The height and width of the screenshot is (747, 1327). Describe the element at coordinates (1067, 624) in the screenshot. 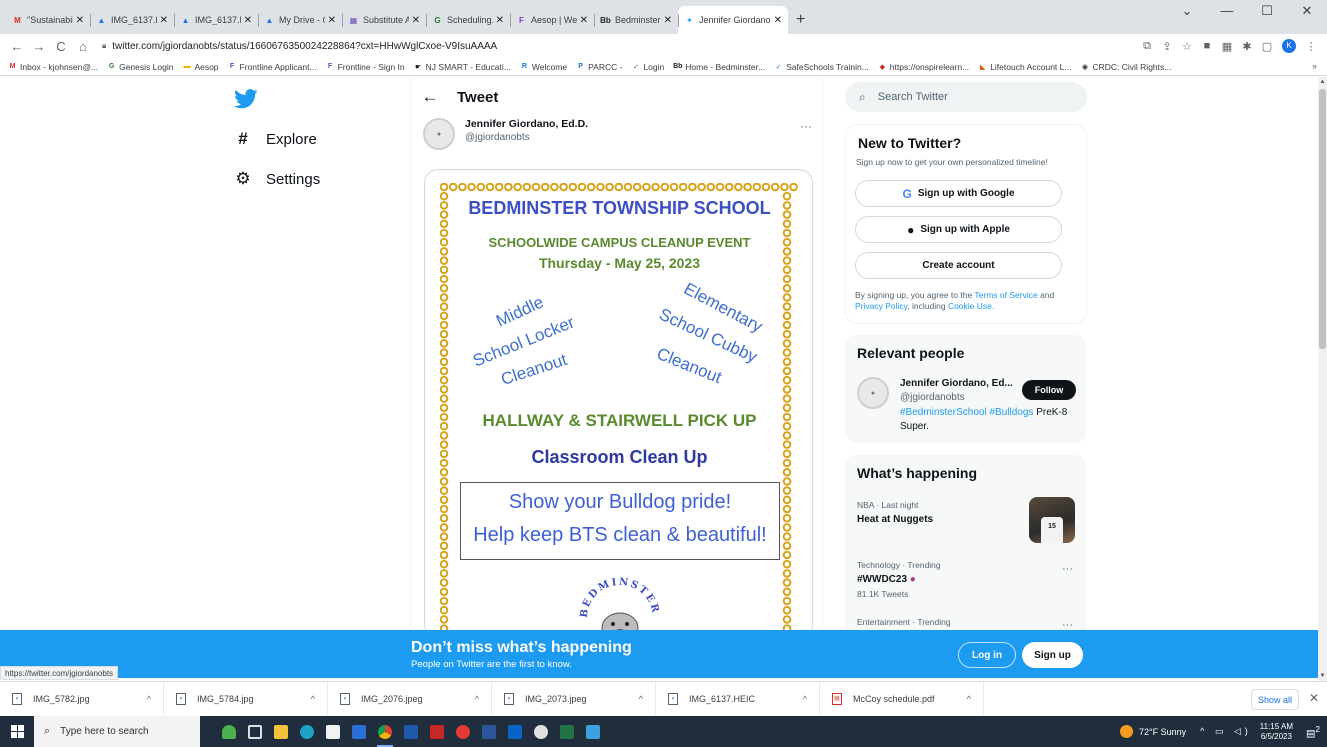

I see `trend-more-icon: ···` at that location.